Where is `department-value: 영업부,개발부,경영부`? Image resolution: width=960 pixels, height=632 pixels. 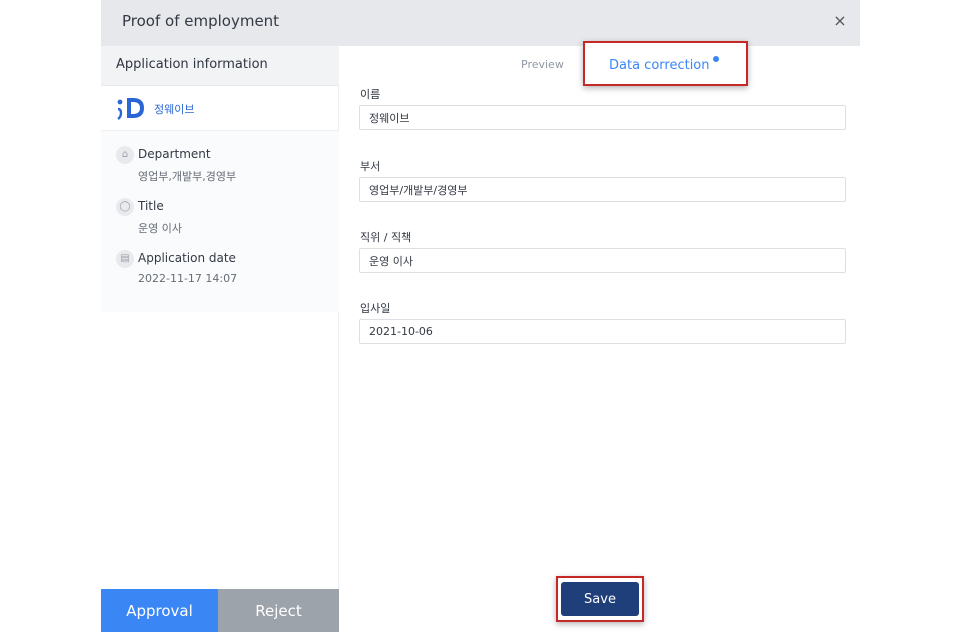
department-value: 영업부,개발부,경영부 is located at coordinates (187, 176).